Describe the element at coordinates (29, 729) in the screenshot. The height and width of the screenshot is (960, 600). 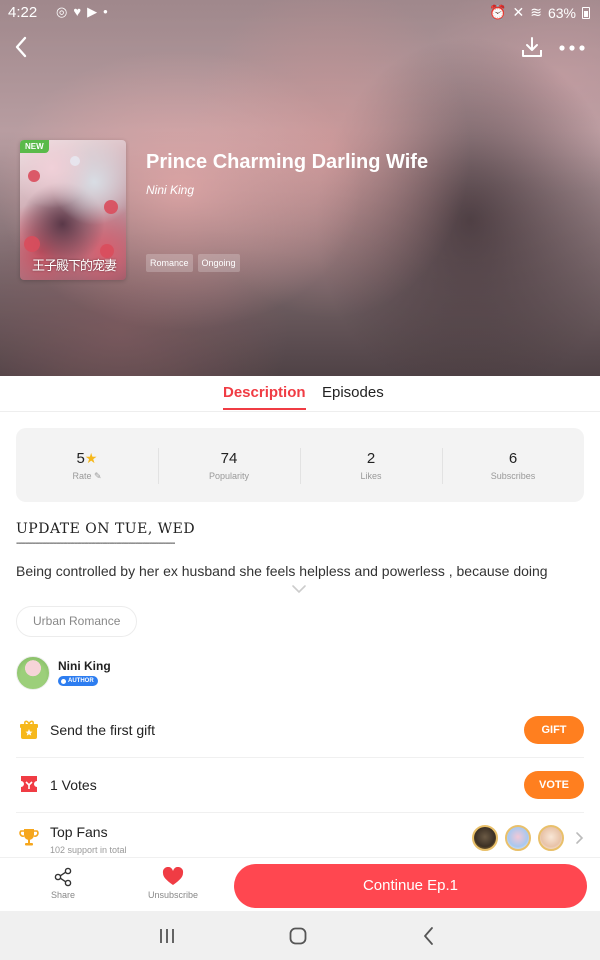
I see `gift-icon` at that location.